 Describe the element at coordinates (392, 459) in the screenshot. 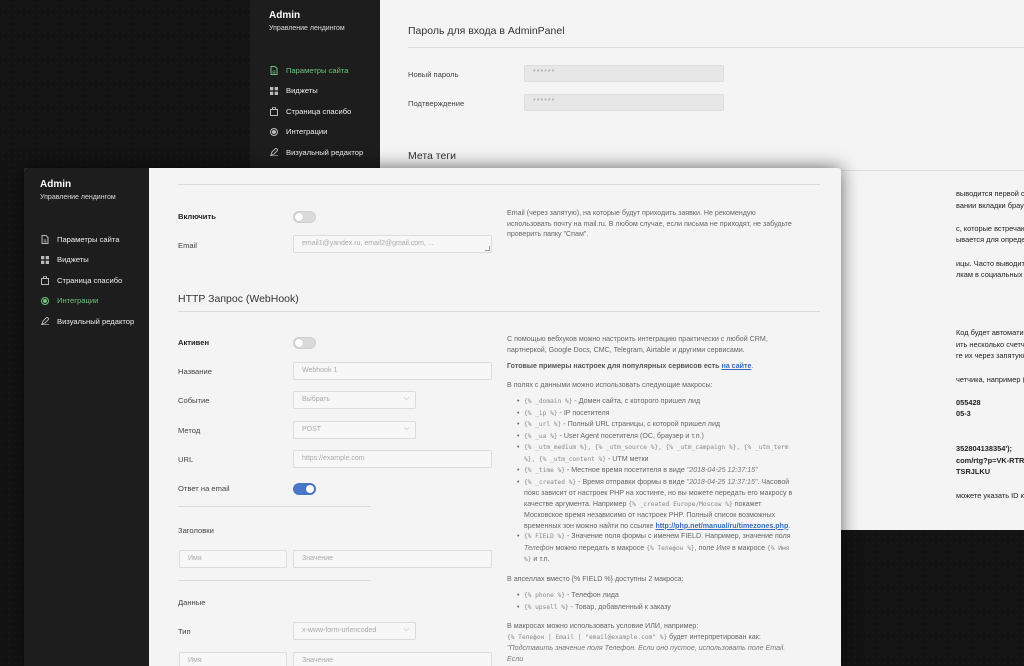

I see `webhook-url-input: https://example.com` at that location.